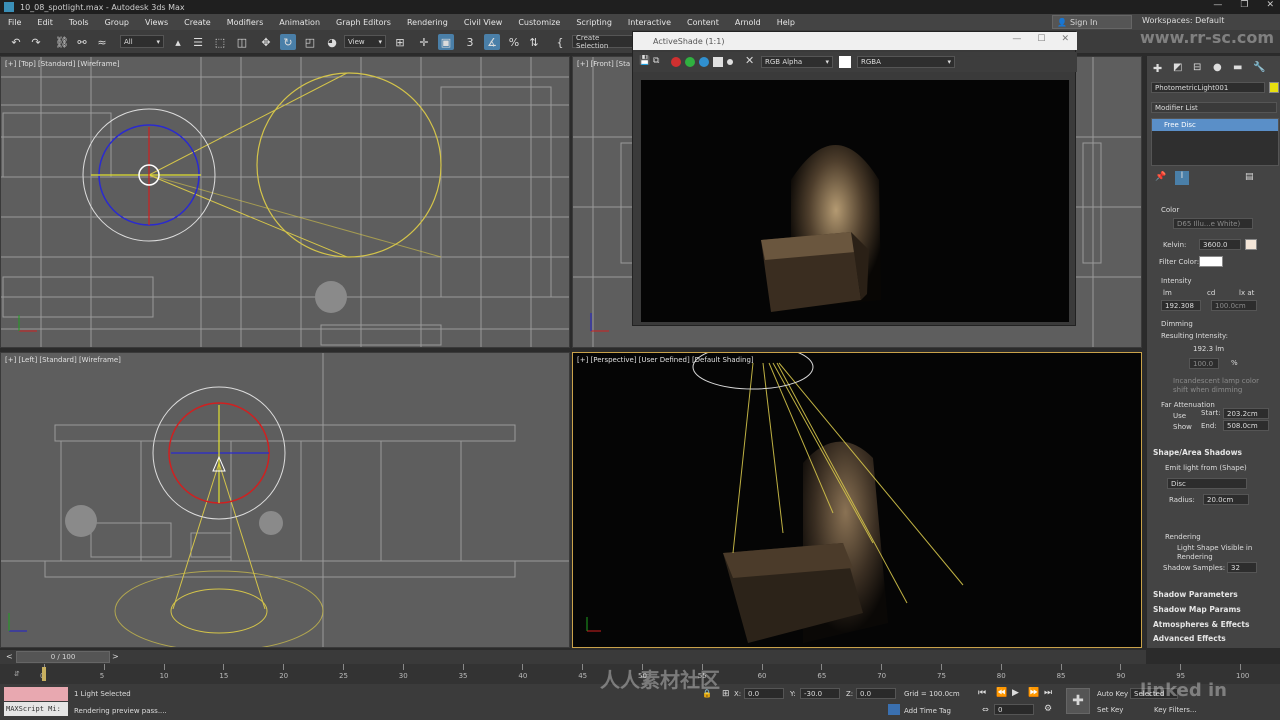 This screenshot has width=1280, height=720. Describe the element at coordinates (703, 22) in the screenshot. I see `menu-content: Content` at that location.